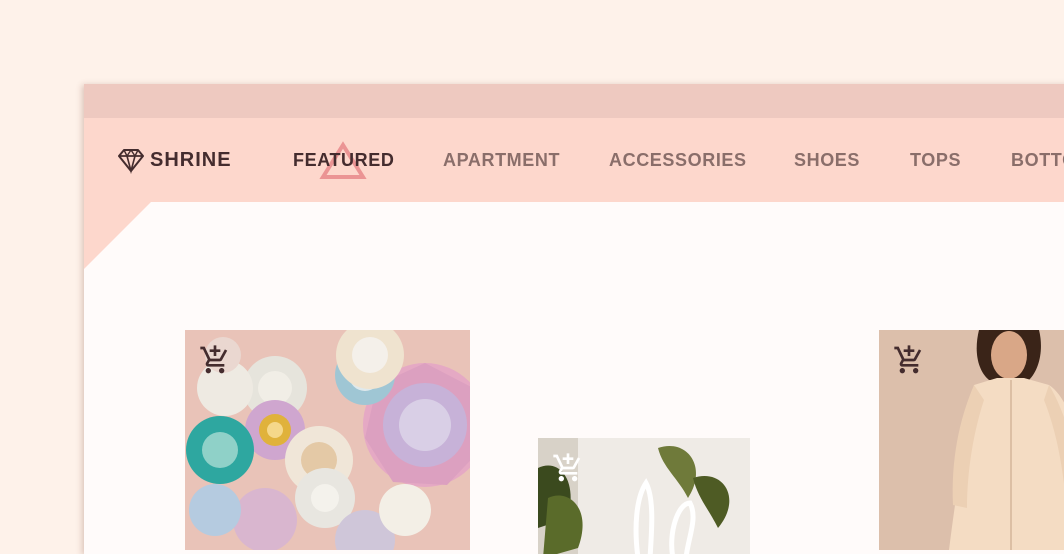  What do you see at coordinates (644, 496) in the screenshot?
I see `product-card-plant` at bounding box center [644, 496].